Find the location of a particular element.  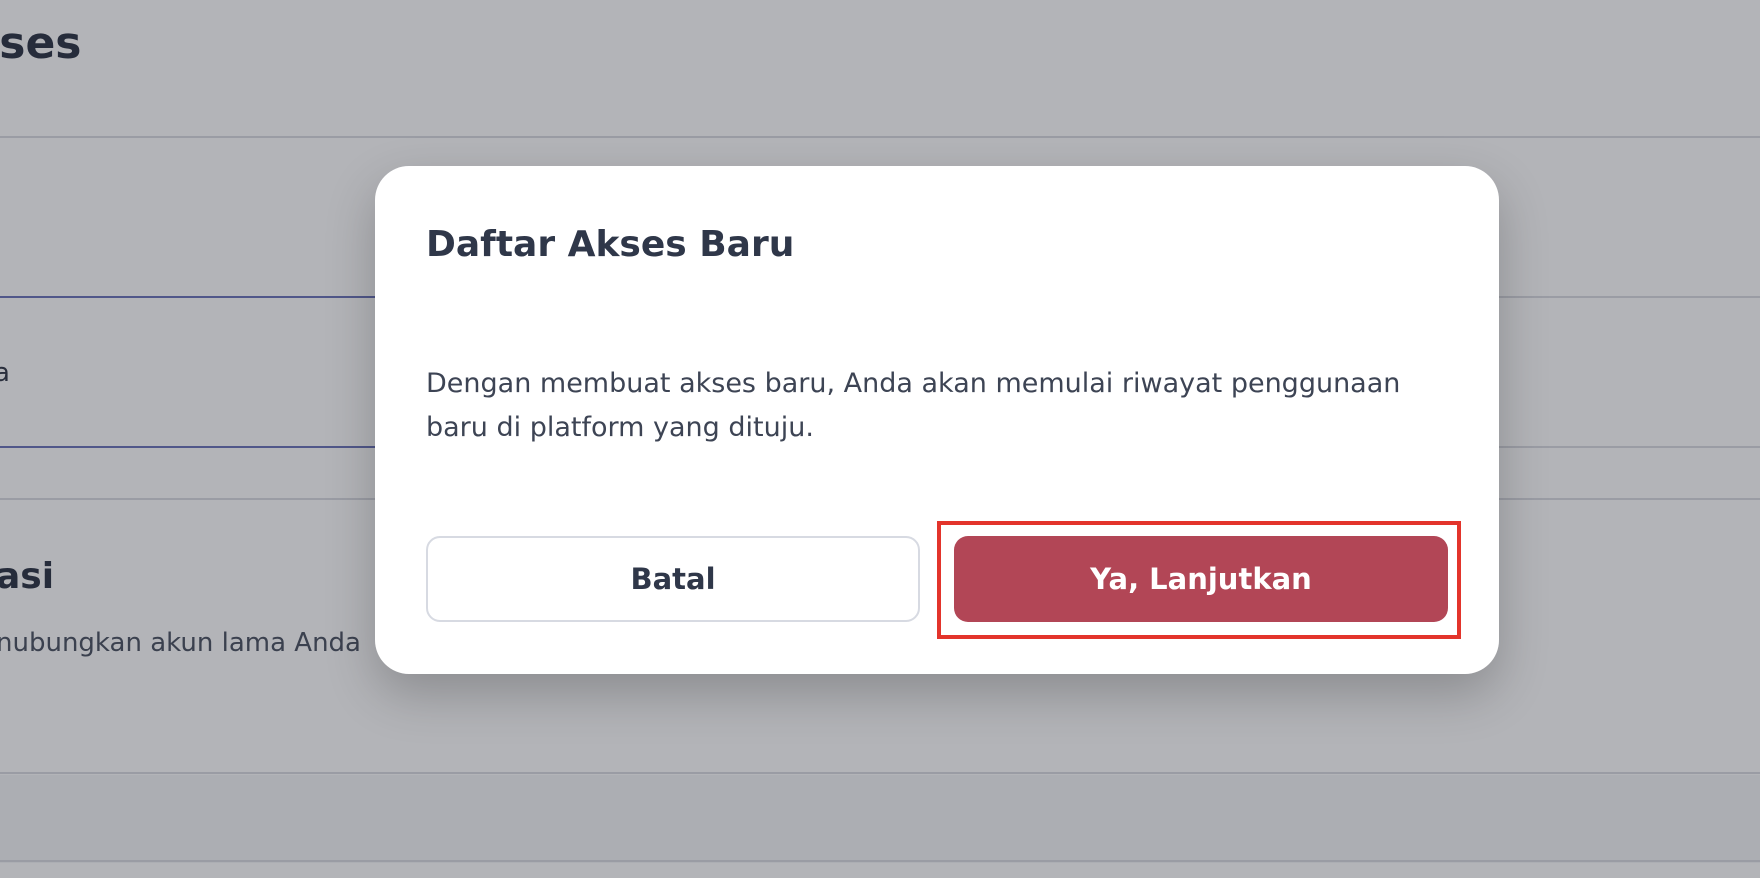

confirm-button: Ya, Lanjutkan is located at coordinates (1201, 579).